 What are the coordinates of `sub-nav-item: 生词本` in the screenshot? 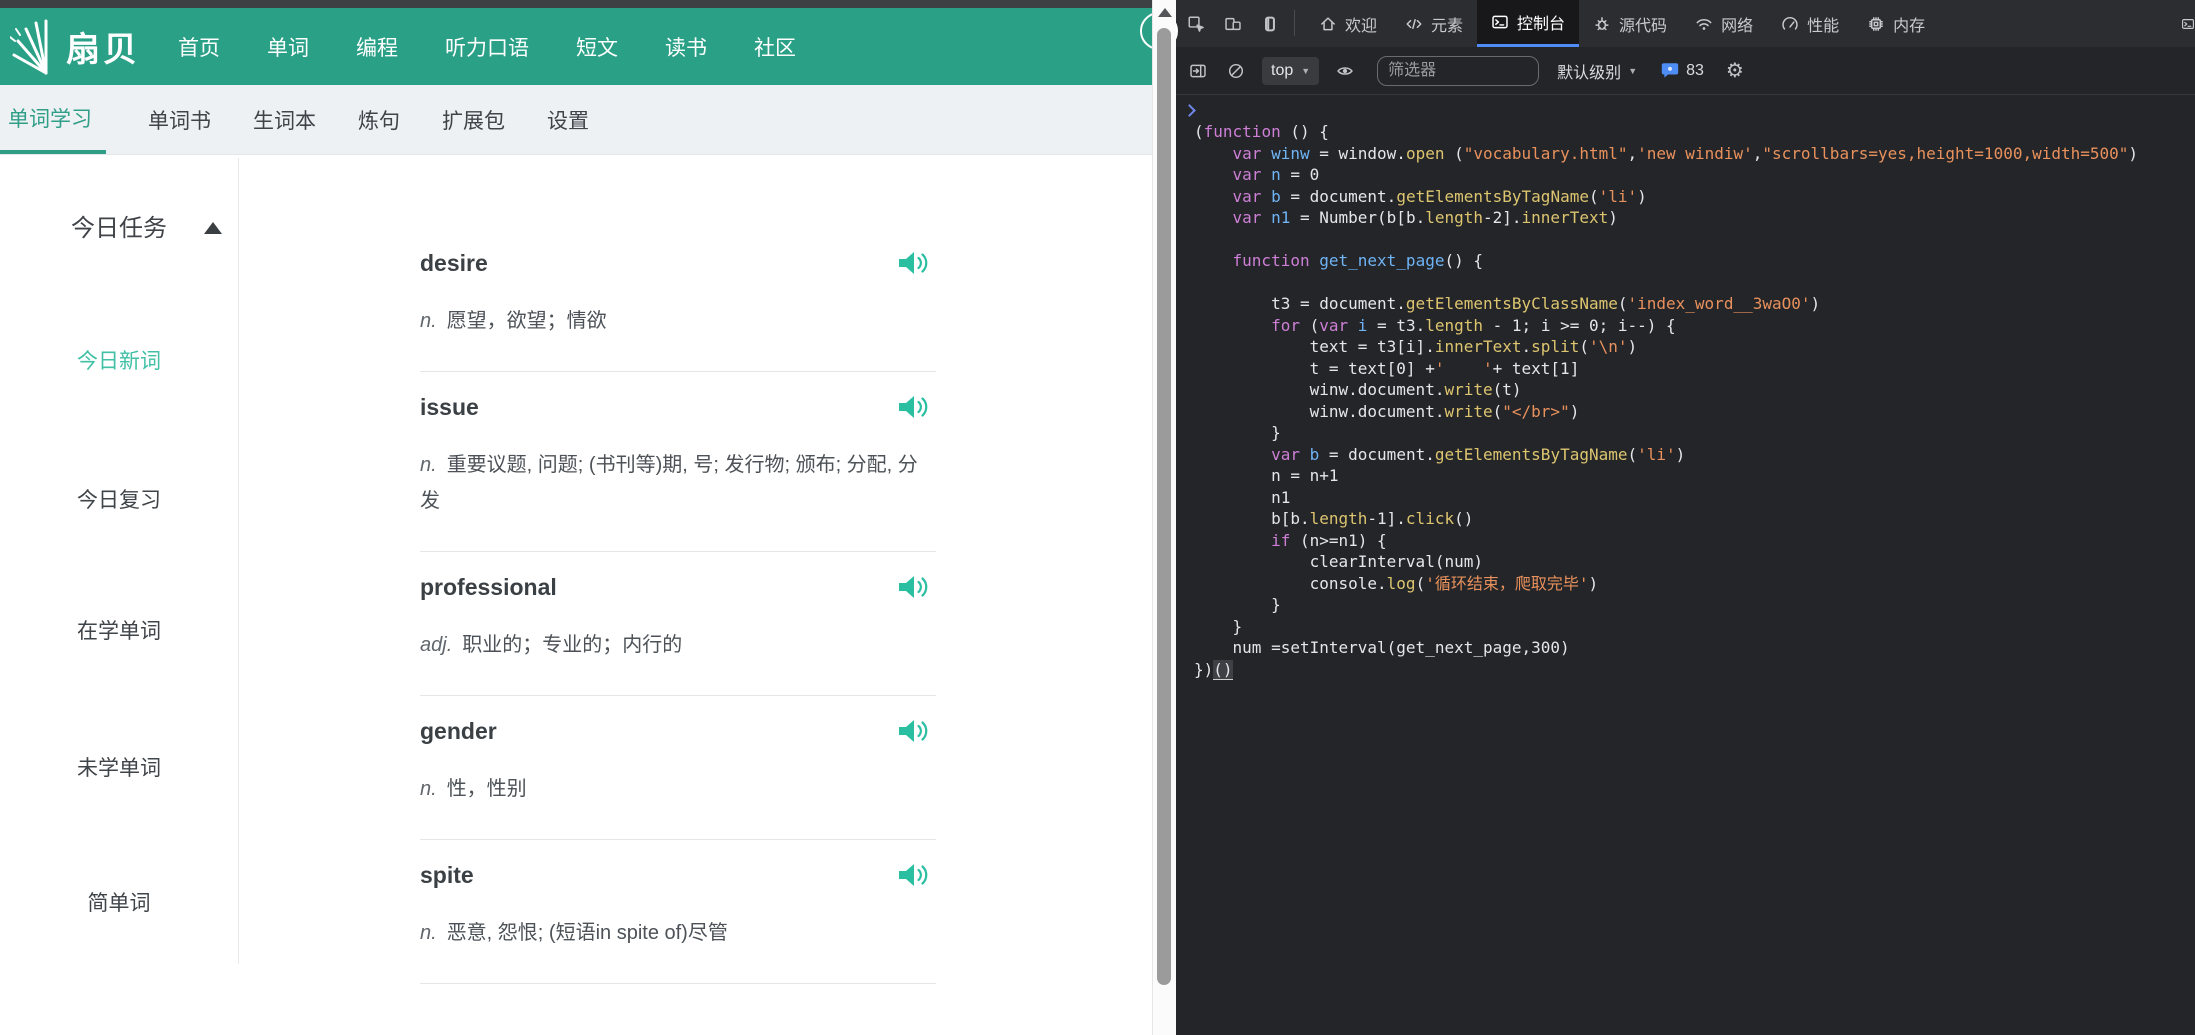 It's located at (284, 119).